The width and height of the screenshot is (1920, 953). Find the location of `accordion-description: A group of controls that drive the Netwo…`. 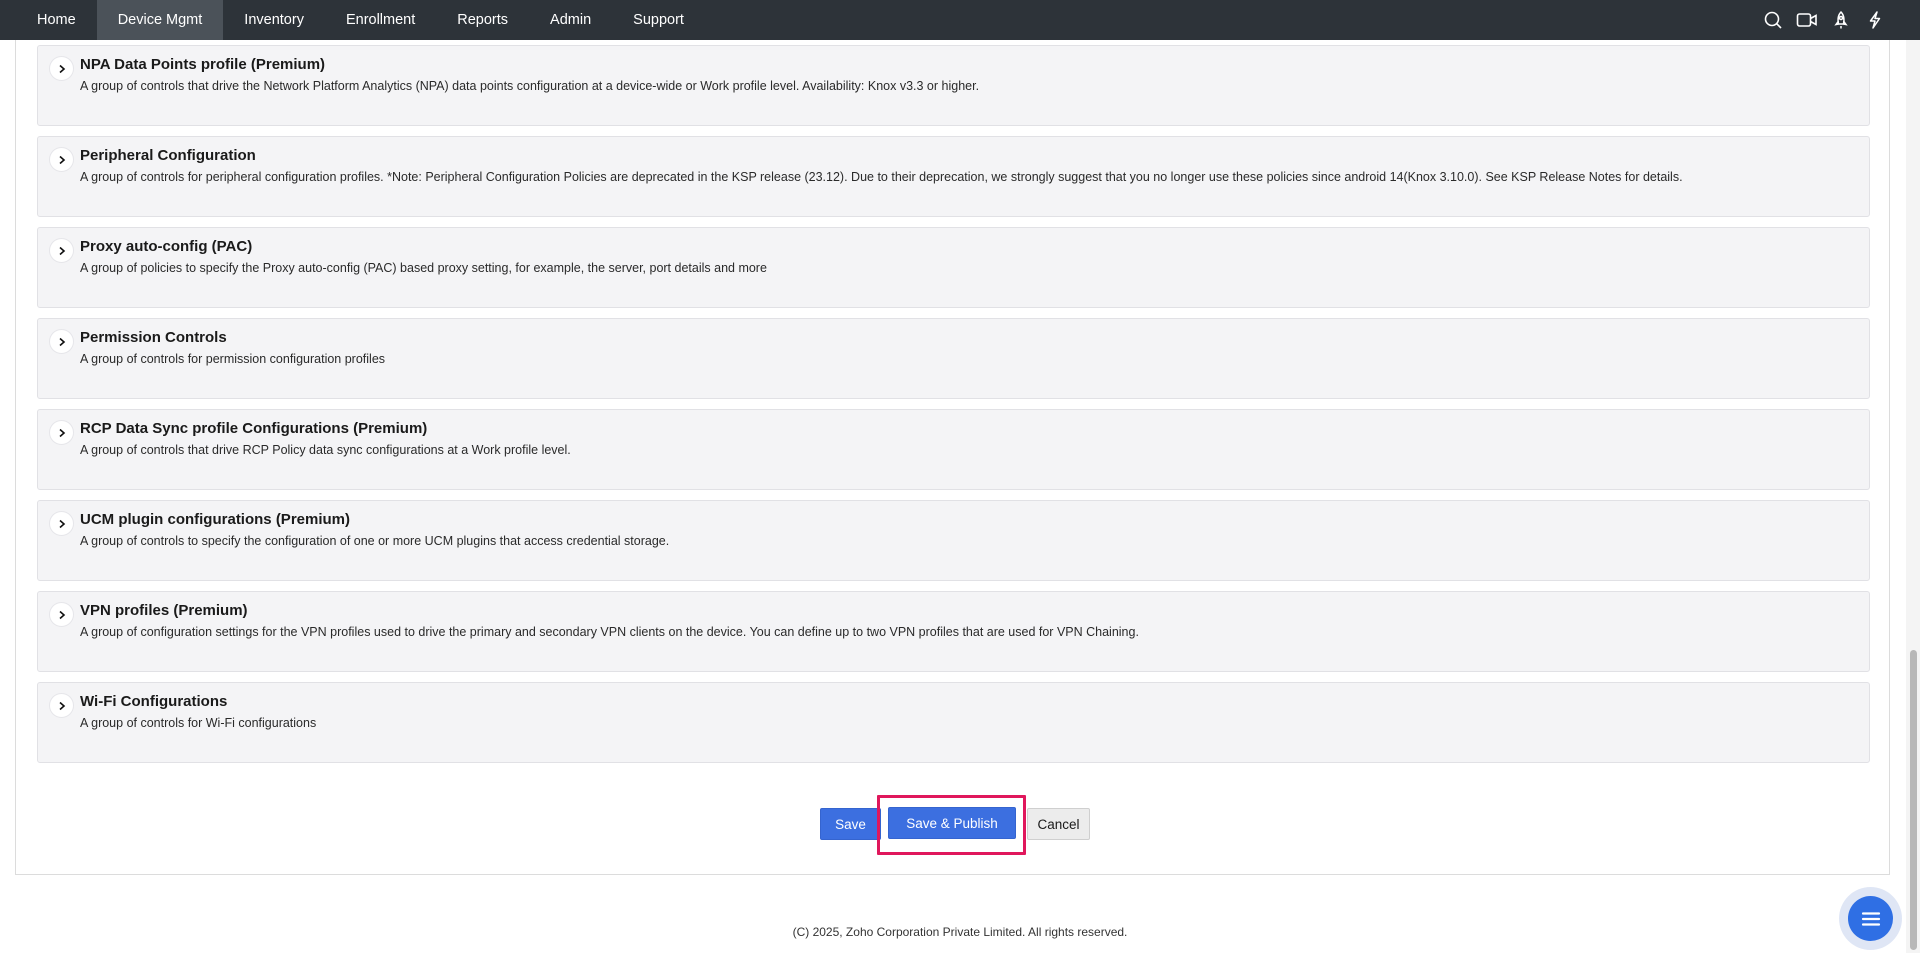

accordion-description: A group of controls that drive the Netwo… is located at coordinates (530, 86).